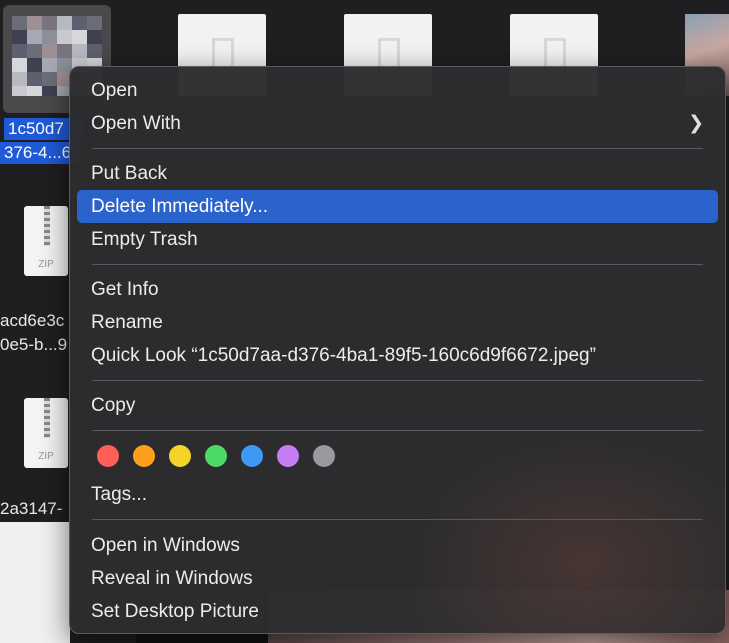  What do you see at coordinates (696, 123) in the screenshot?
I see `chevron-right-icon: ❯` at bounding box center [696, 123].